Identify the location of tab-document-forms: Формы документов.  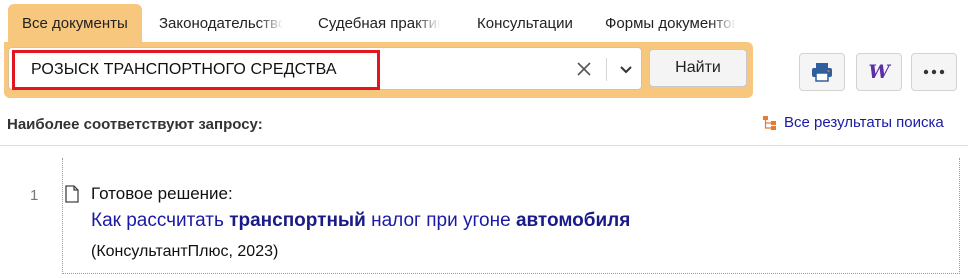
(670, 24).